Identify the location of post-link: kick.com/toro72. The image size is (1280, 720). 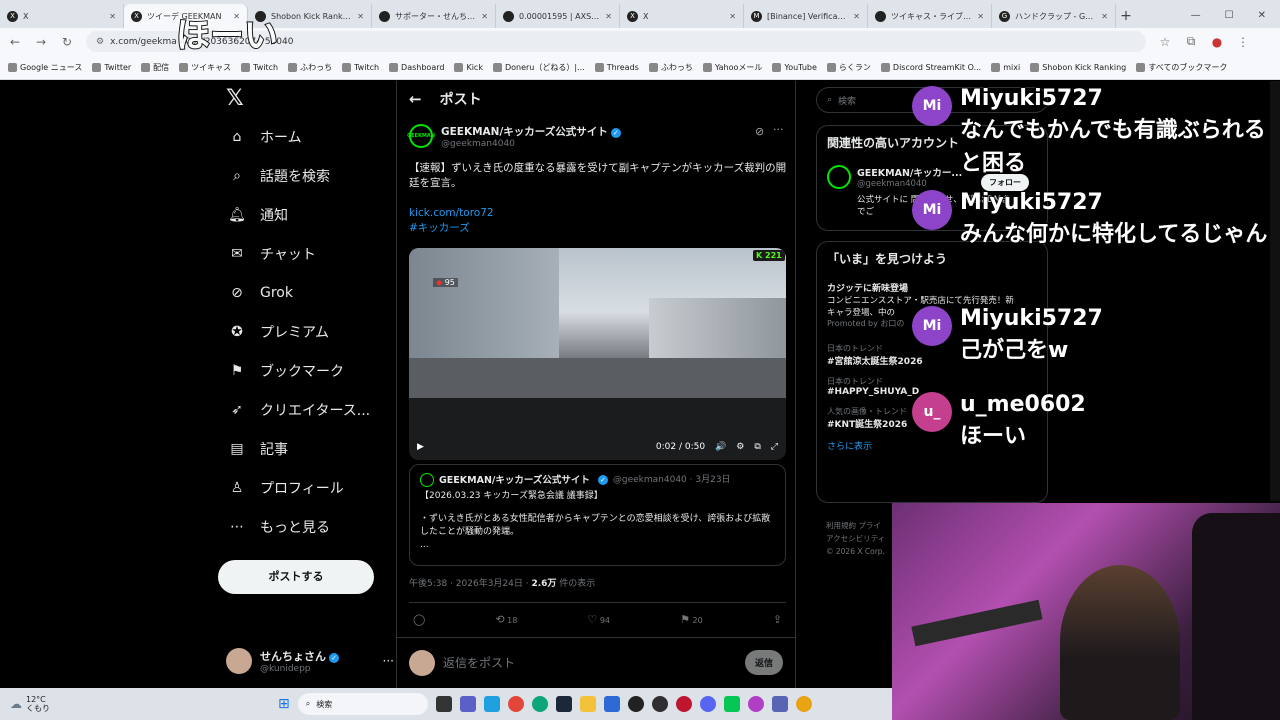
(599, 213).